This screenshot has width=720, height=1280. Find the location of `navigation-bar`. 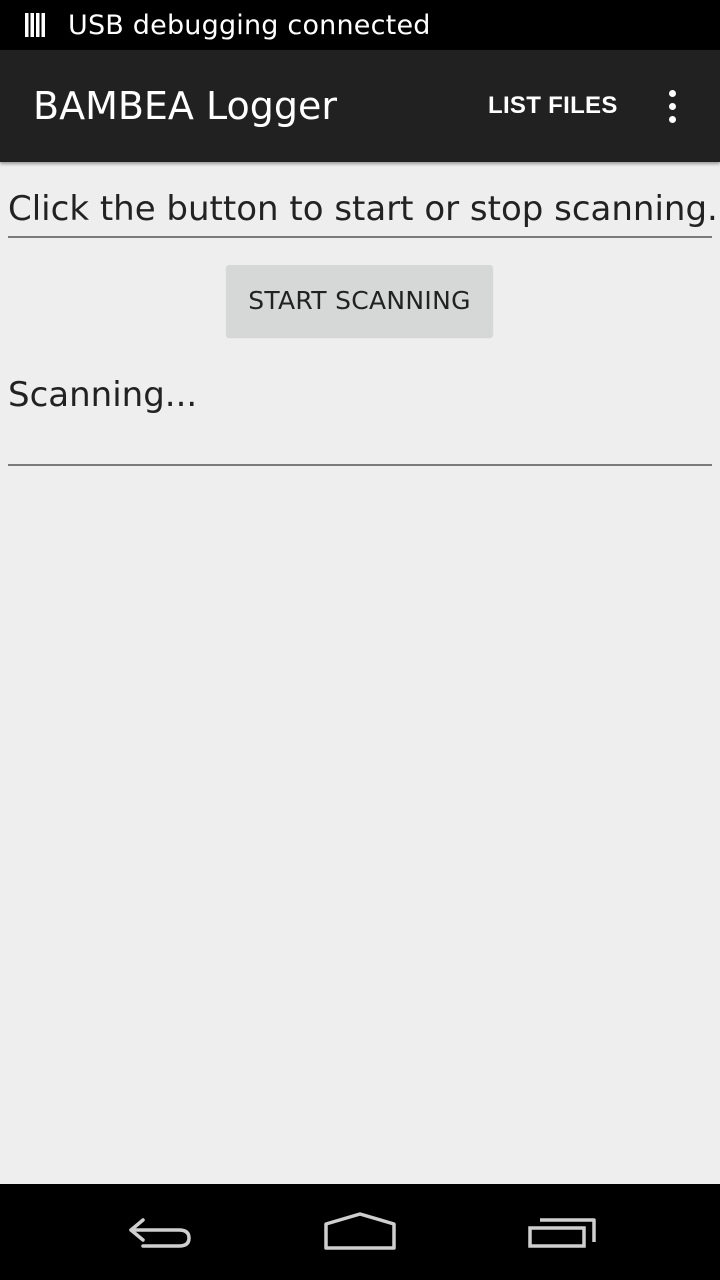

navigation-bar is located at coordinates (360, 1232).